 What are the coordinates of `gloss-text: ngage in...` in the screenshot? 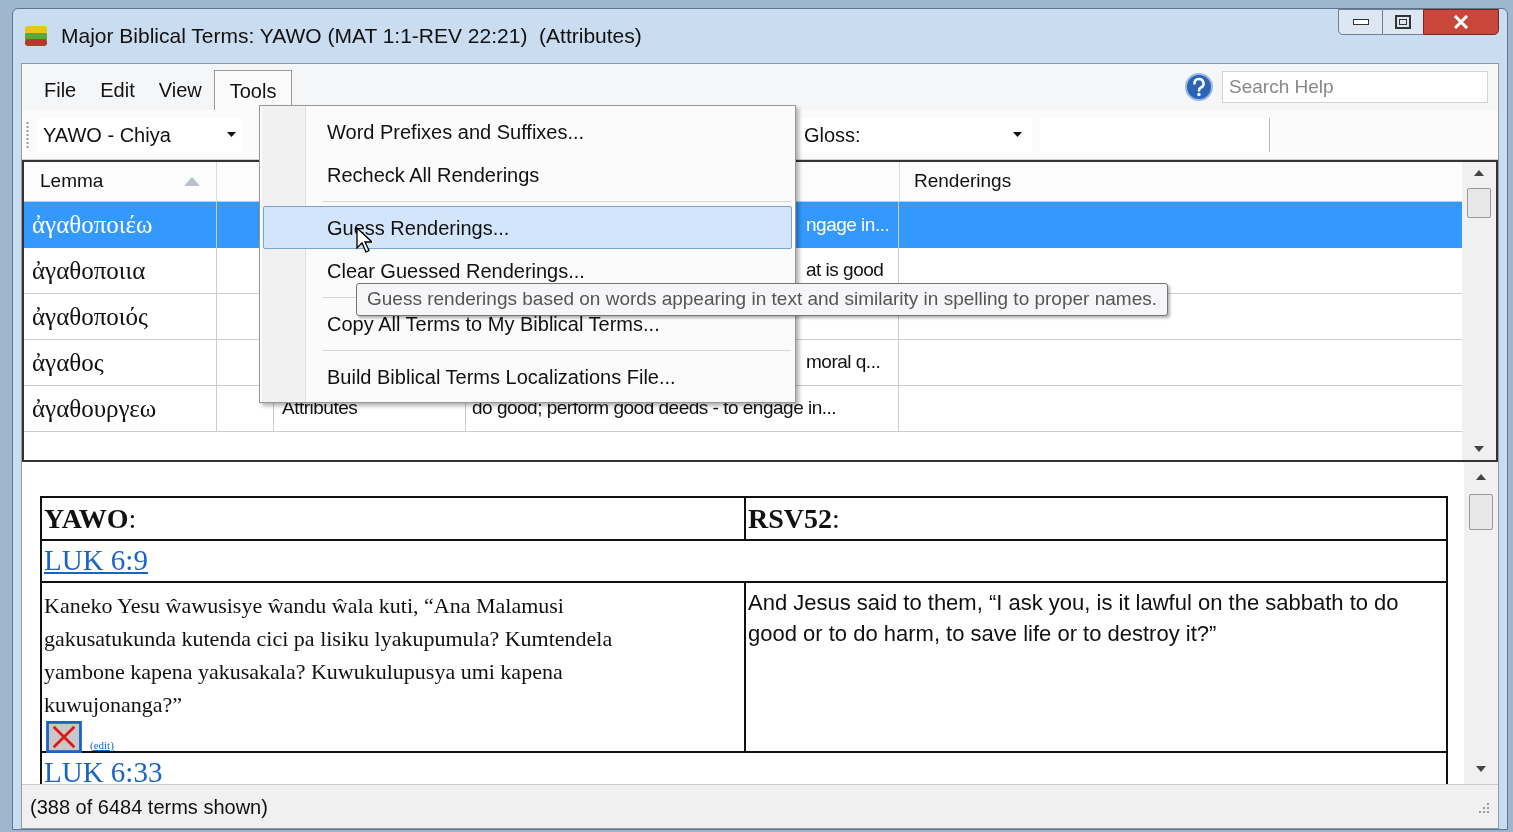 It's located at (848, 224).